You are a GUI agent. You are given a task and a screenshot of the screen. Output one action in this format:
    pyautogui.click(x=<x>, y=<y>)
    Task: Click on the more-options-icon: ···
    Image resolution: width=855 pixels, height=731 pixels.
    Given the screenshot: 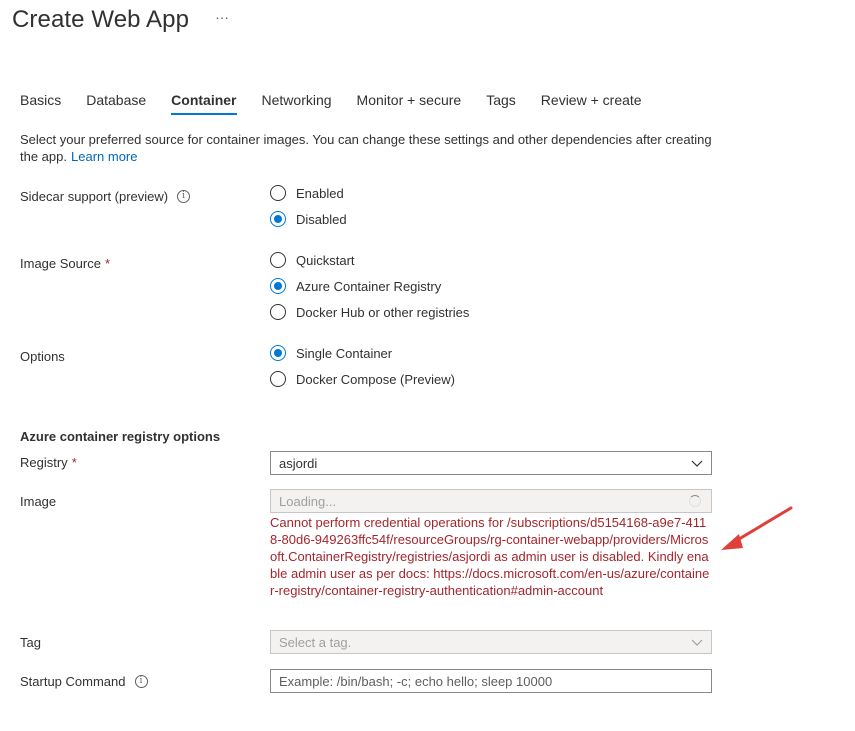 What is the action you would take?
    pyautogui.click(x=222, y=17)
    